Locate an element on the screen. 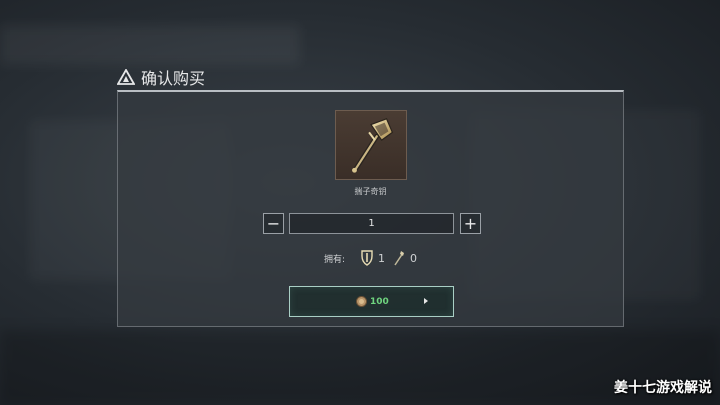 This screenshot has height=405, width=720. dialog-title: 确认购买 is located at coordinates (173, 78).